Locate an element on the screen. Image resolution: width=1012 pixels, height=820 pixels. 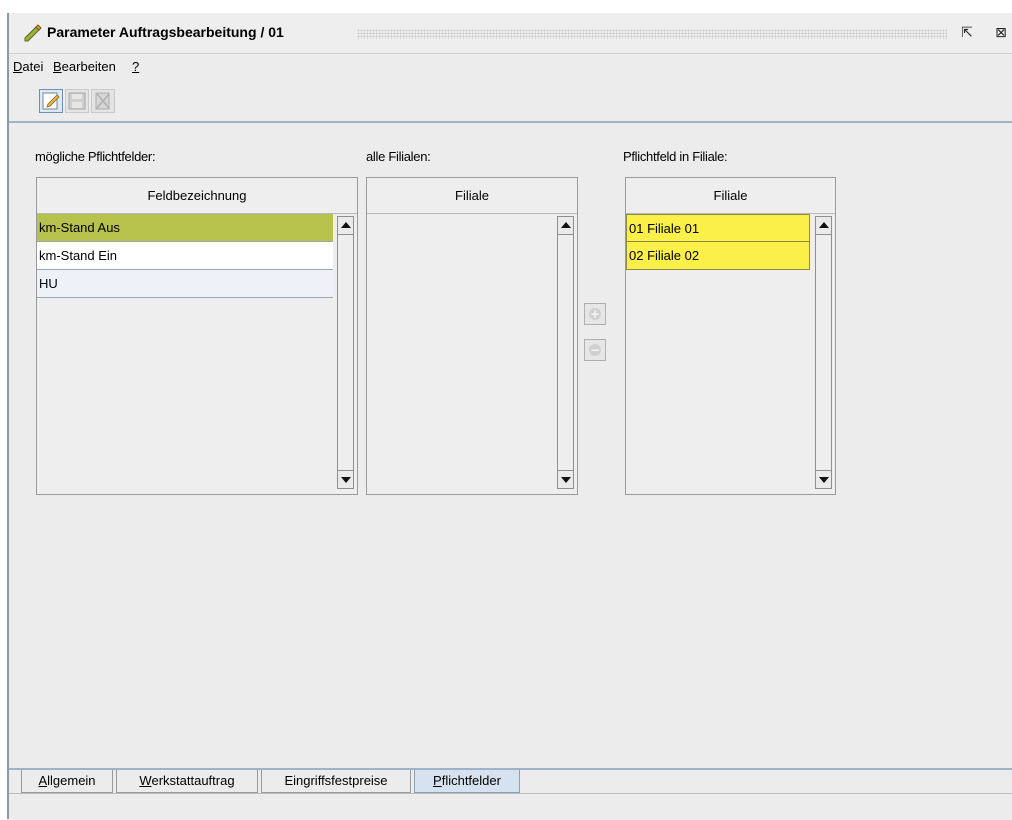
save-icon is located at coordinates (77, 101).